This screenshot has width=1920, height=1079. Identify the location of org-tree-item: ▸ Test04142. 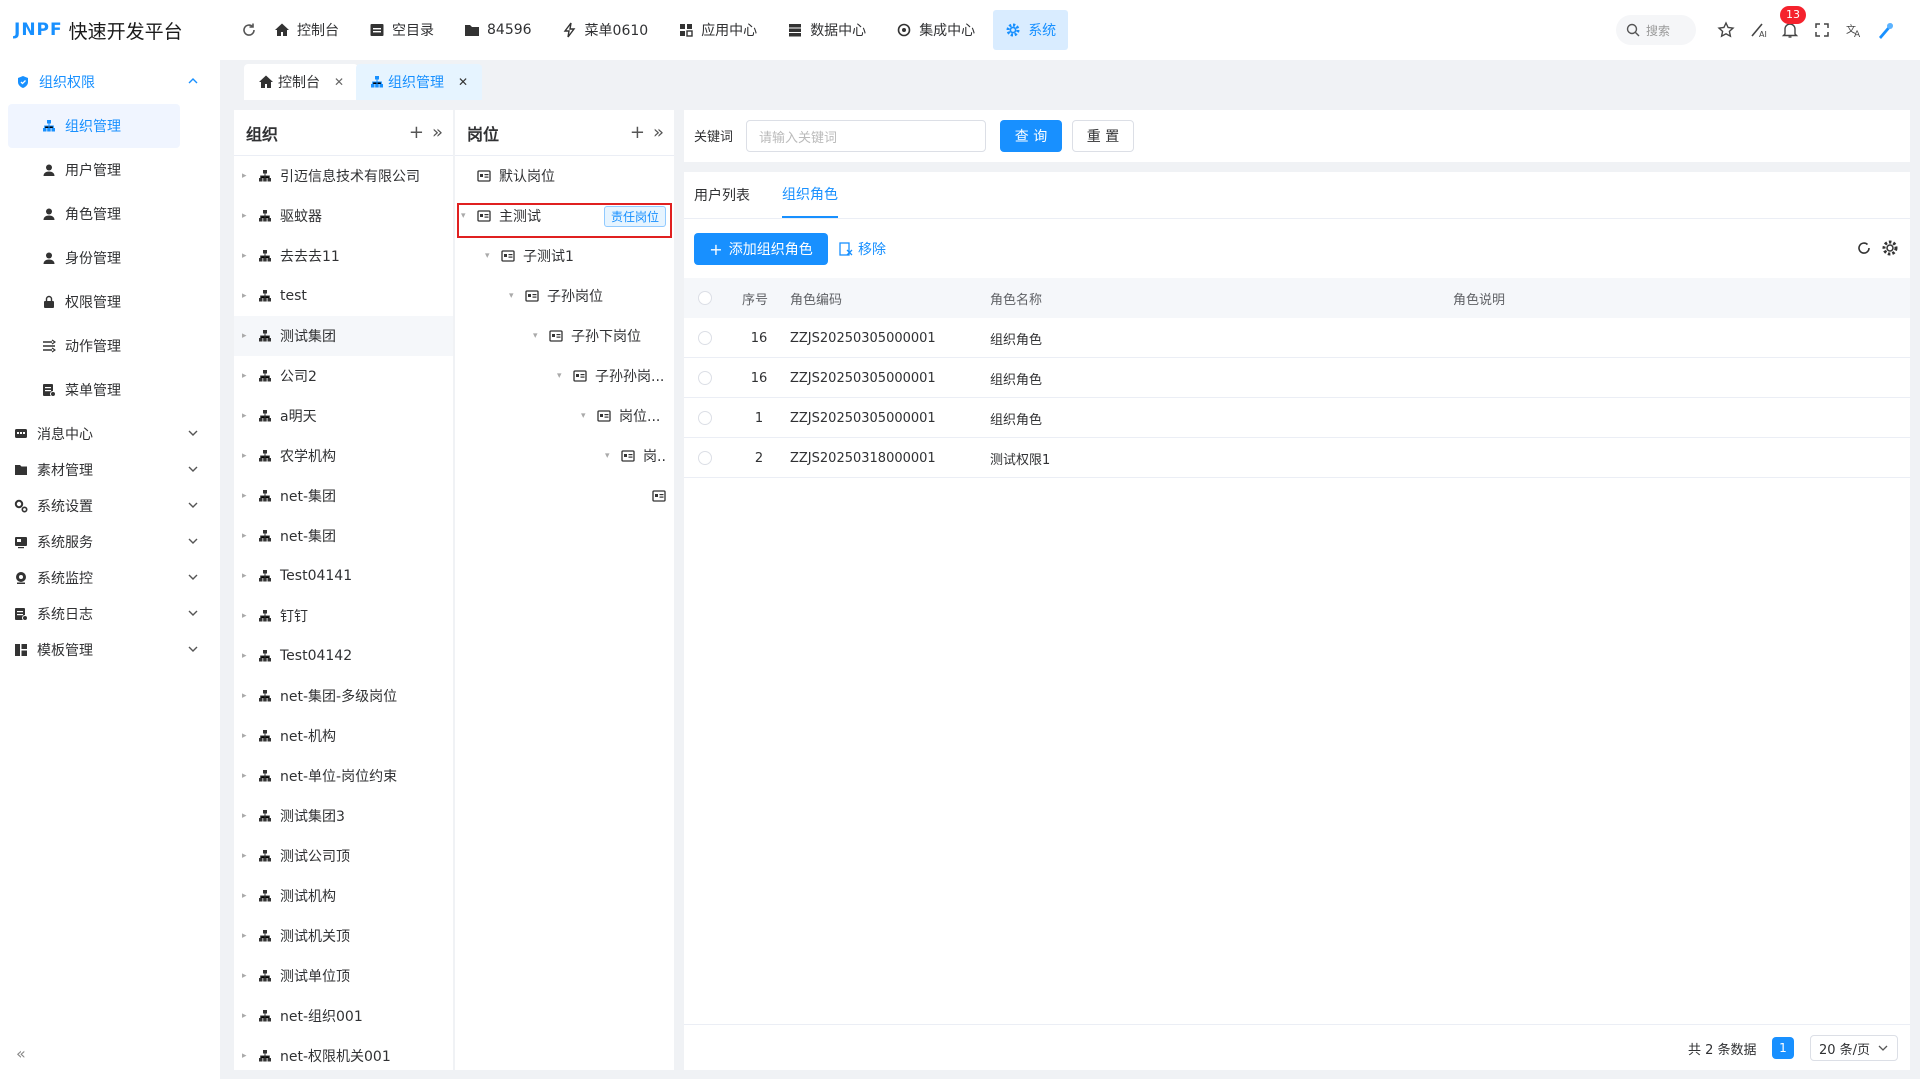
(343, 656).